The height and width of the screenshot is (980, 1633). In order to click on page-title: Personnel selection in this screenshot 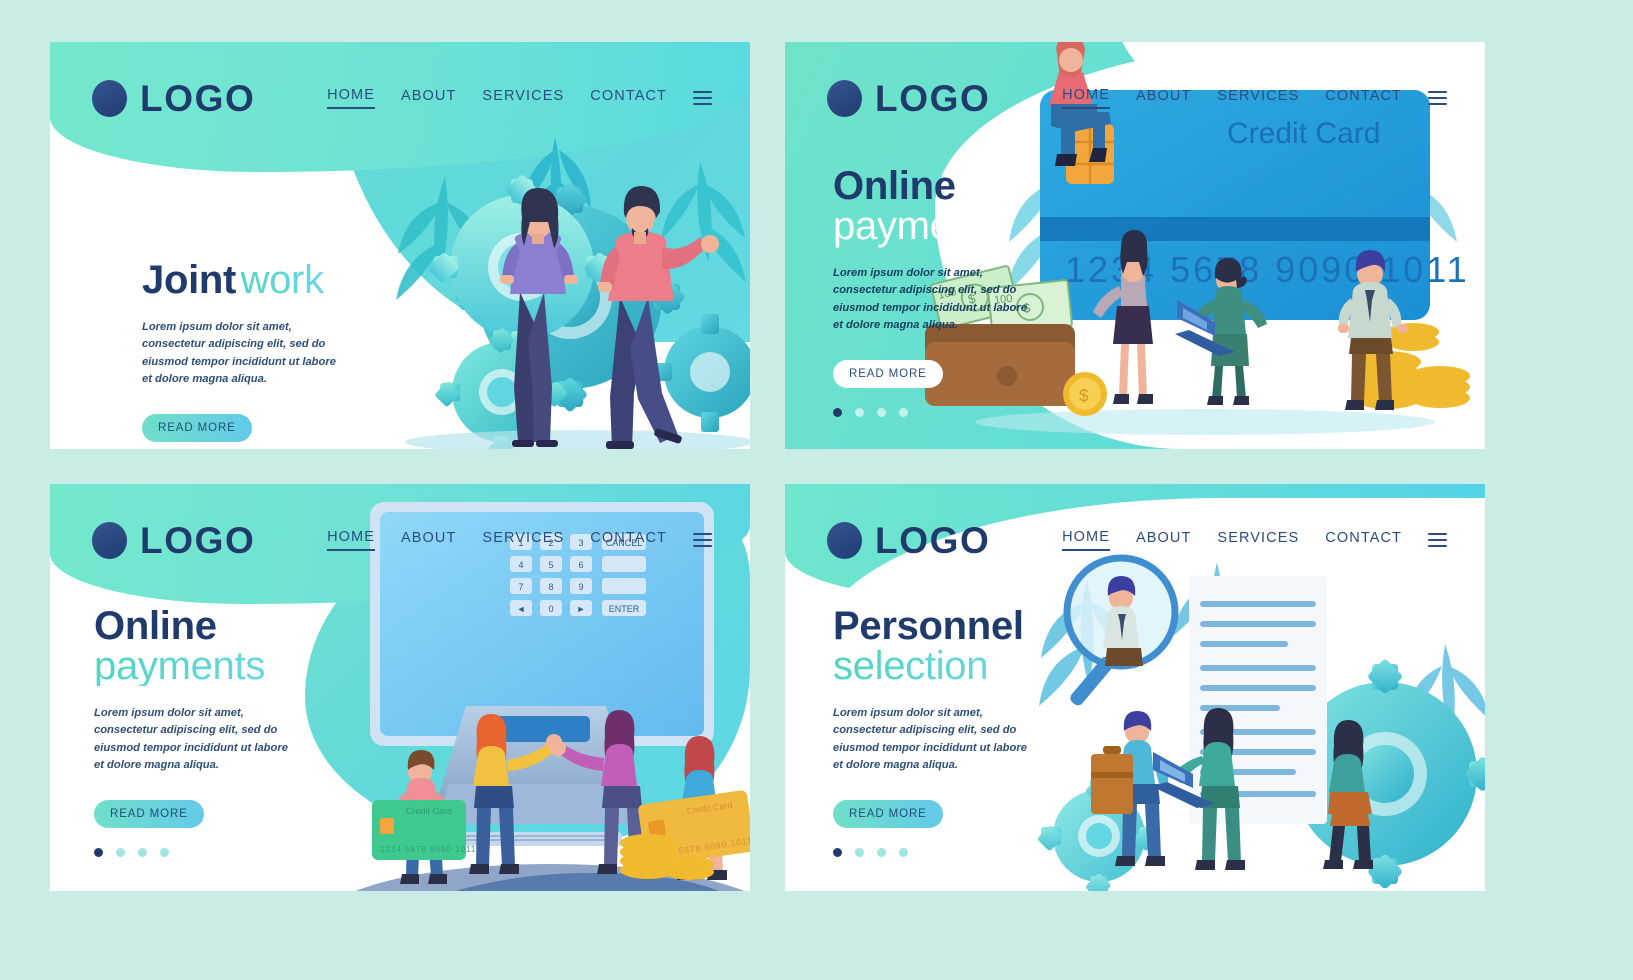, I will do `click(935, 646)`.